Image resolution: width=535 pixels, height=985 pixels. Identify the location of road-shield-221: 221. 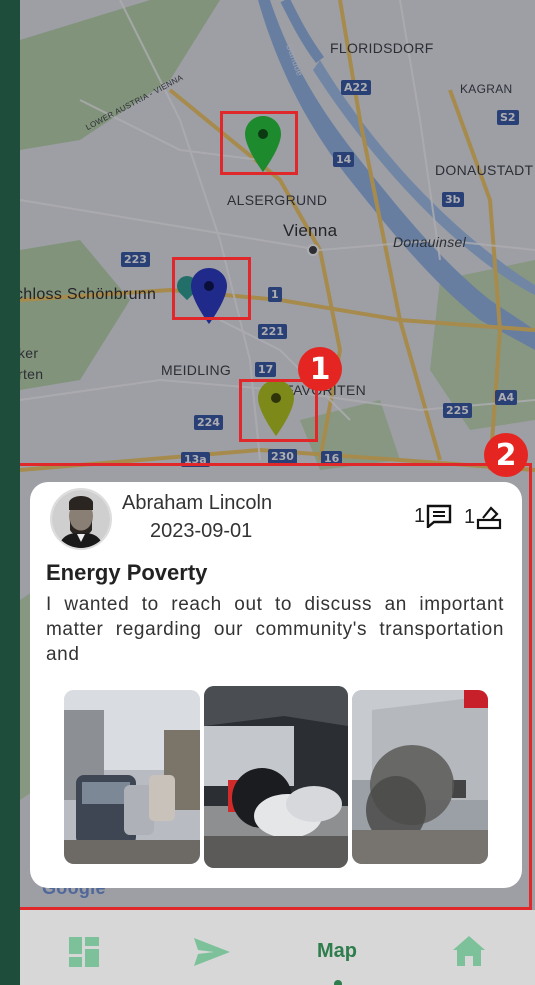
(272, 331).